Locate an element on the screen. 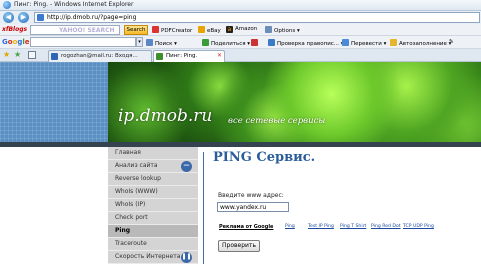  amazon-label: Amazon is located at coordinates (246, 29).